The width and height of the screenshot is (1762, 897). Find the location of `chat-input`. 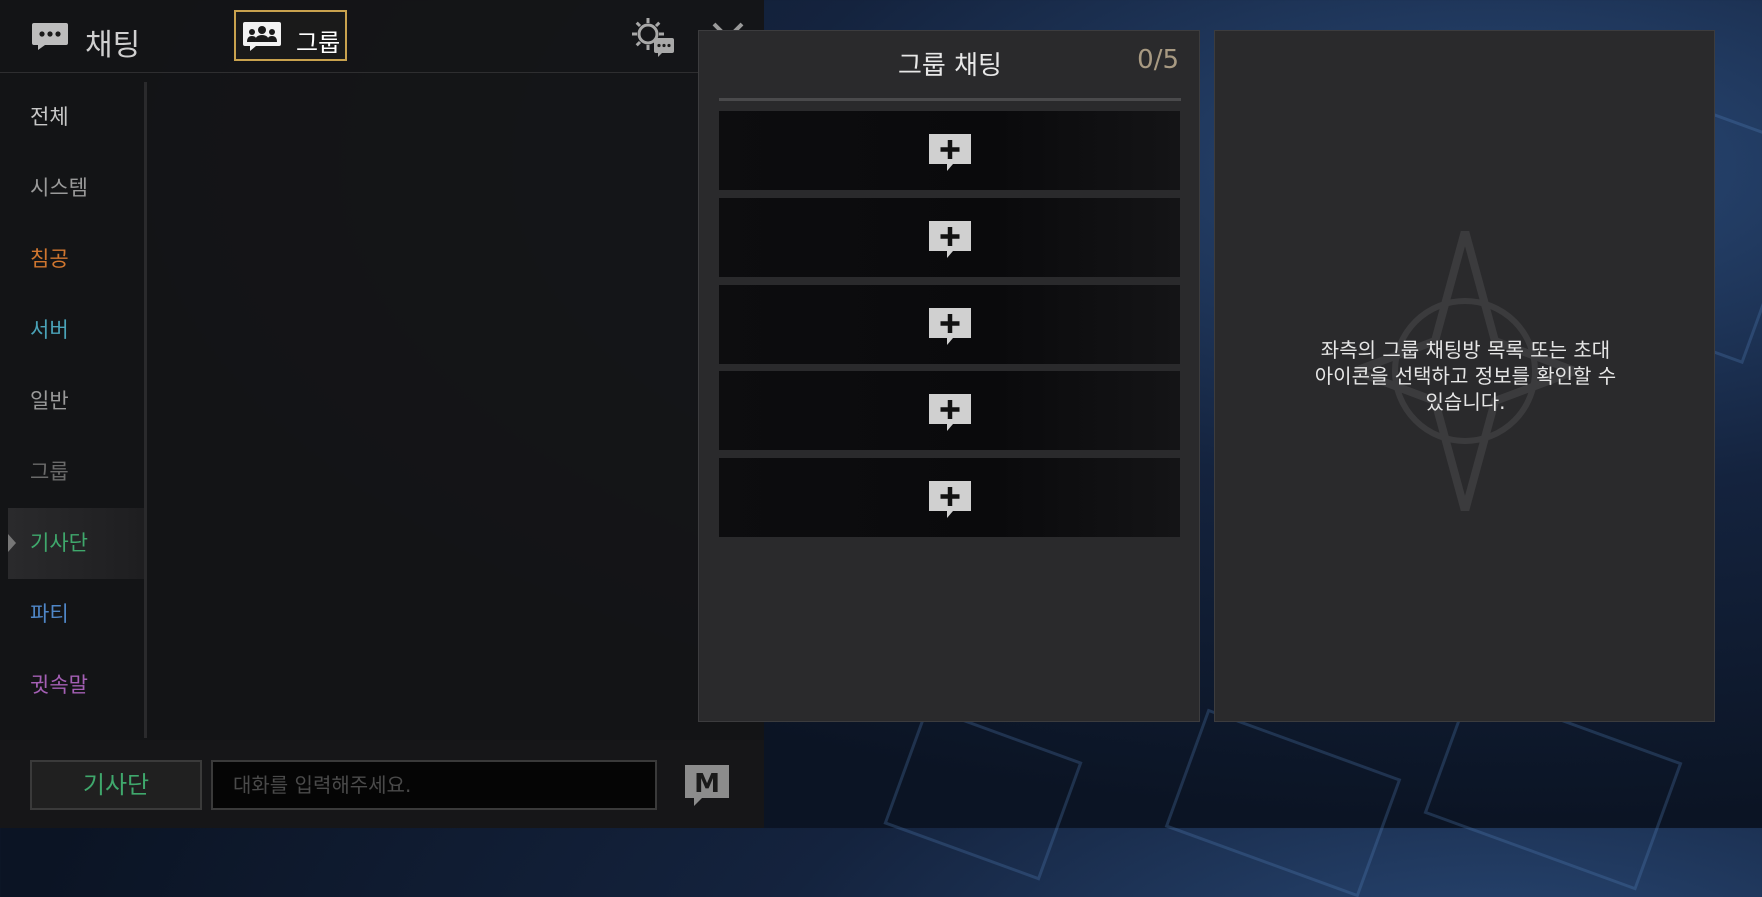

chat-input is located at coordinates (434, 785).